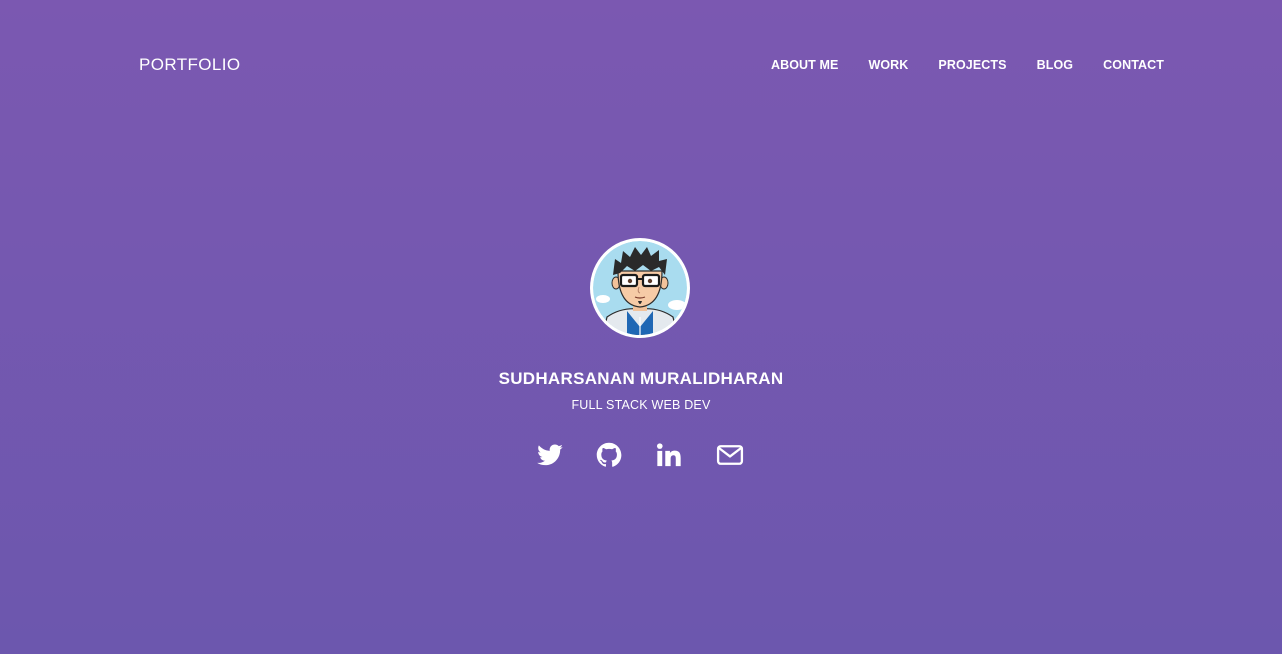 This screenshot has height=654, width=1282. Describe the element at coordinates (641, 405) in the screenshot. I see `profile-role: FULL STACK WEB DEV` at that location.